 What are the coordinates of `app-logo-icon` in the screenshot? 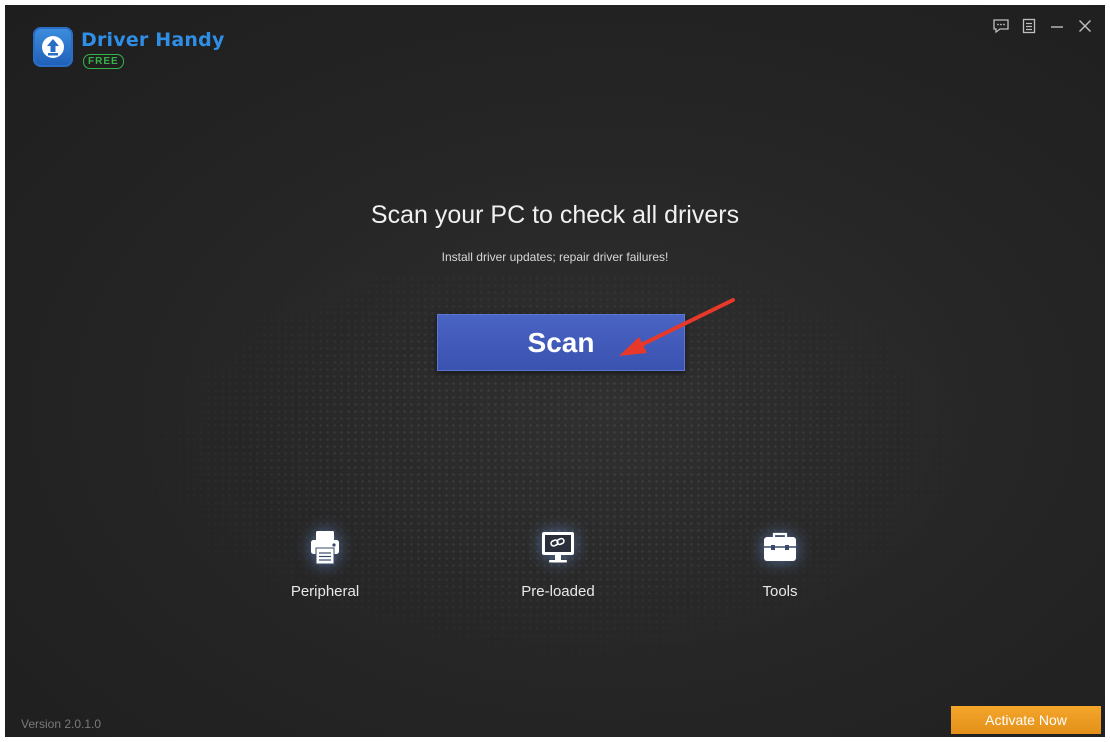 It's located at (53, 47).